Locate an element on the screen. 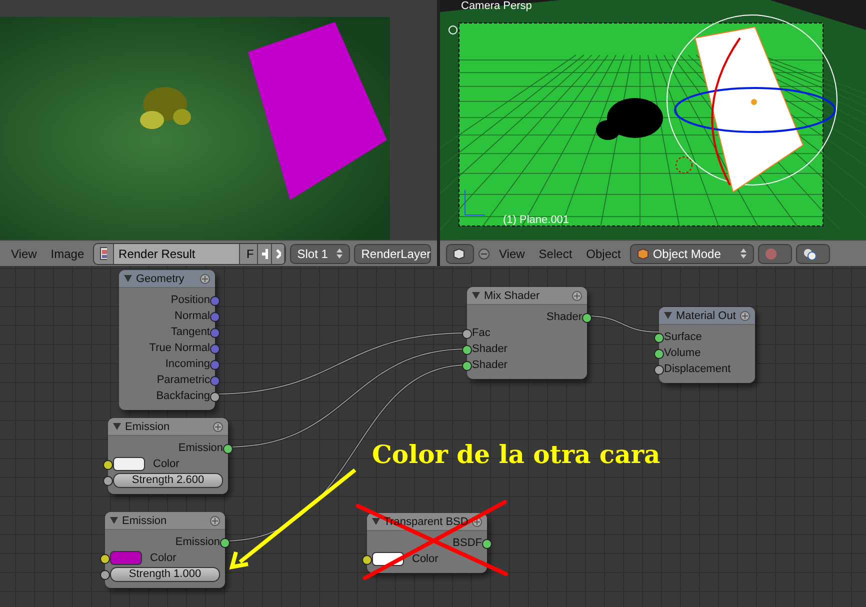  sphere-icon is located at coordinates (770, 254).